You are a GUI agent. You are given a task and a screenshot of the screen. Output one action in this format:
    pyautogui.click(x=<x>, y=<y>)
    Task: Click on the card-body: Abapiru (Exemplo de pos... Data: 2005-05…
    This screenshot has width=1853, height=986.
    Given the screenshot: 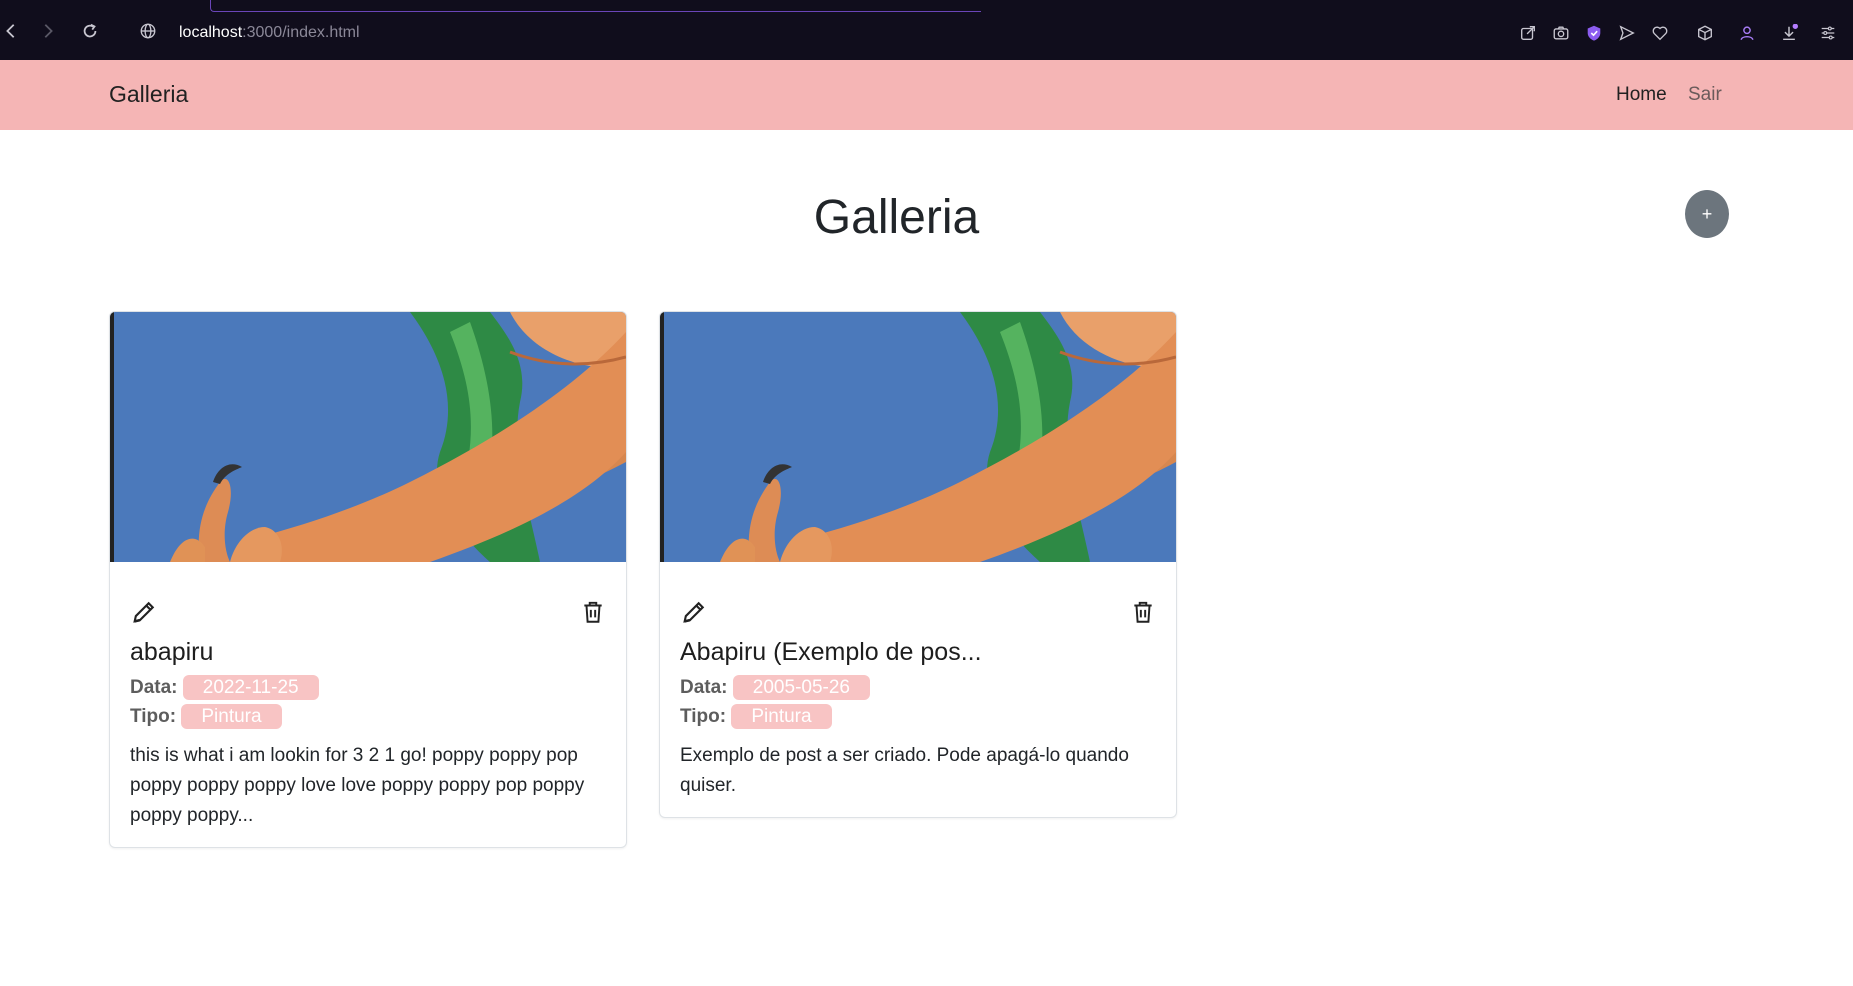 What is the action you would take?
    pyautogui.click(x=918, y=699)
    